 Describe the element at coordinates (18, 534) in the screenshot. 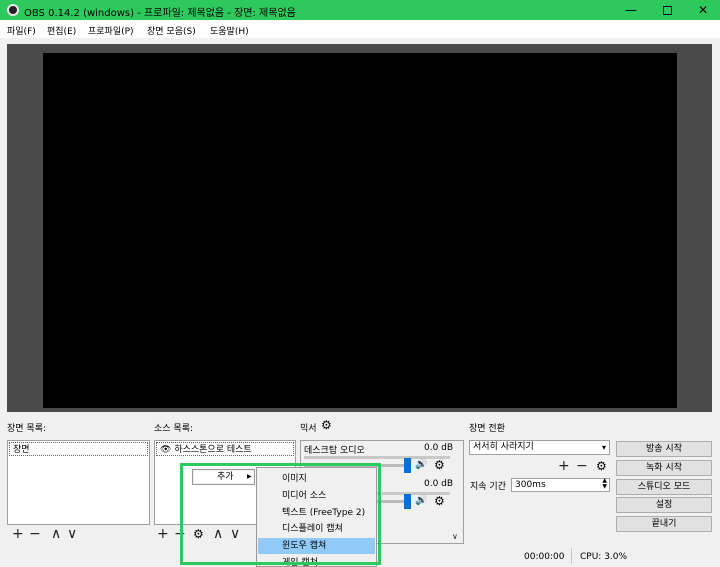

I see `add-scene-button: +` at that location.